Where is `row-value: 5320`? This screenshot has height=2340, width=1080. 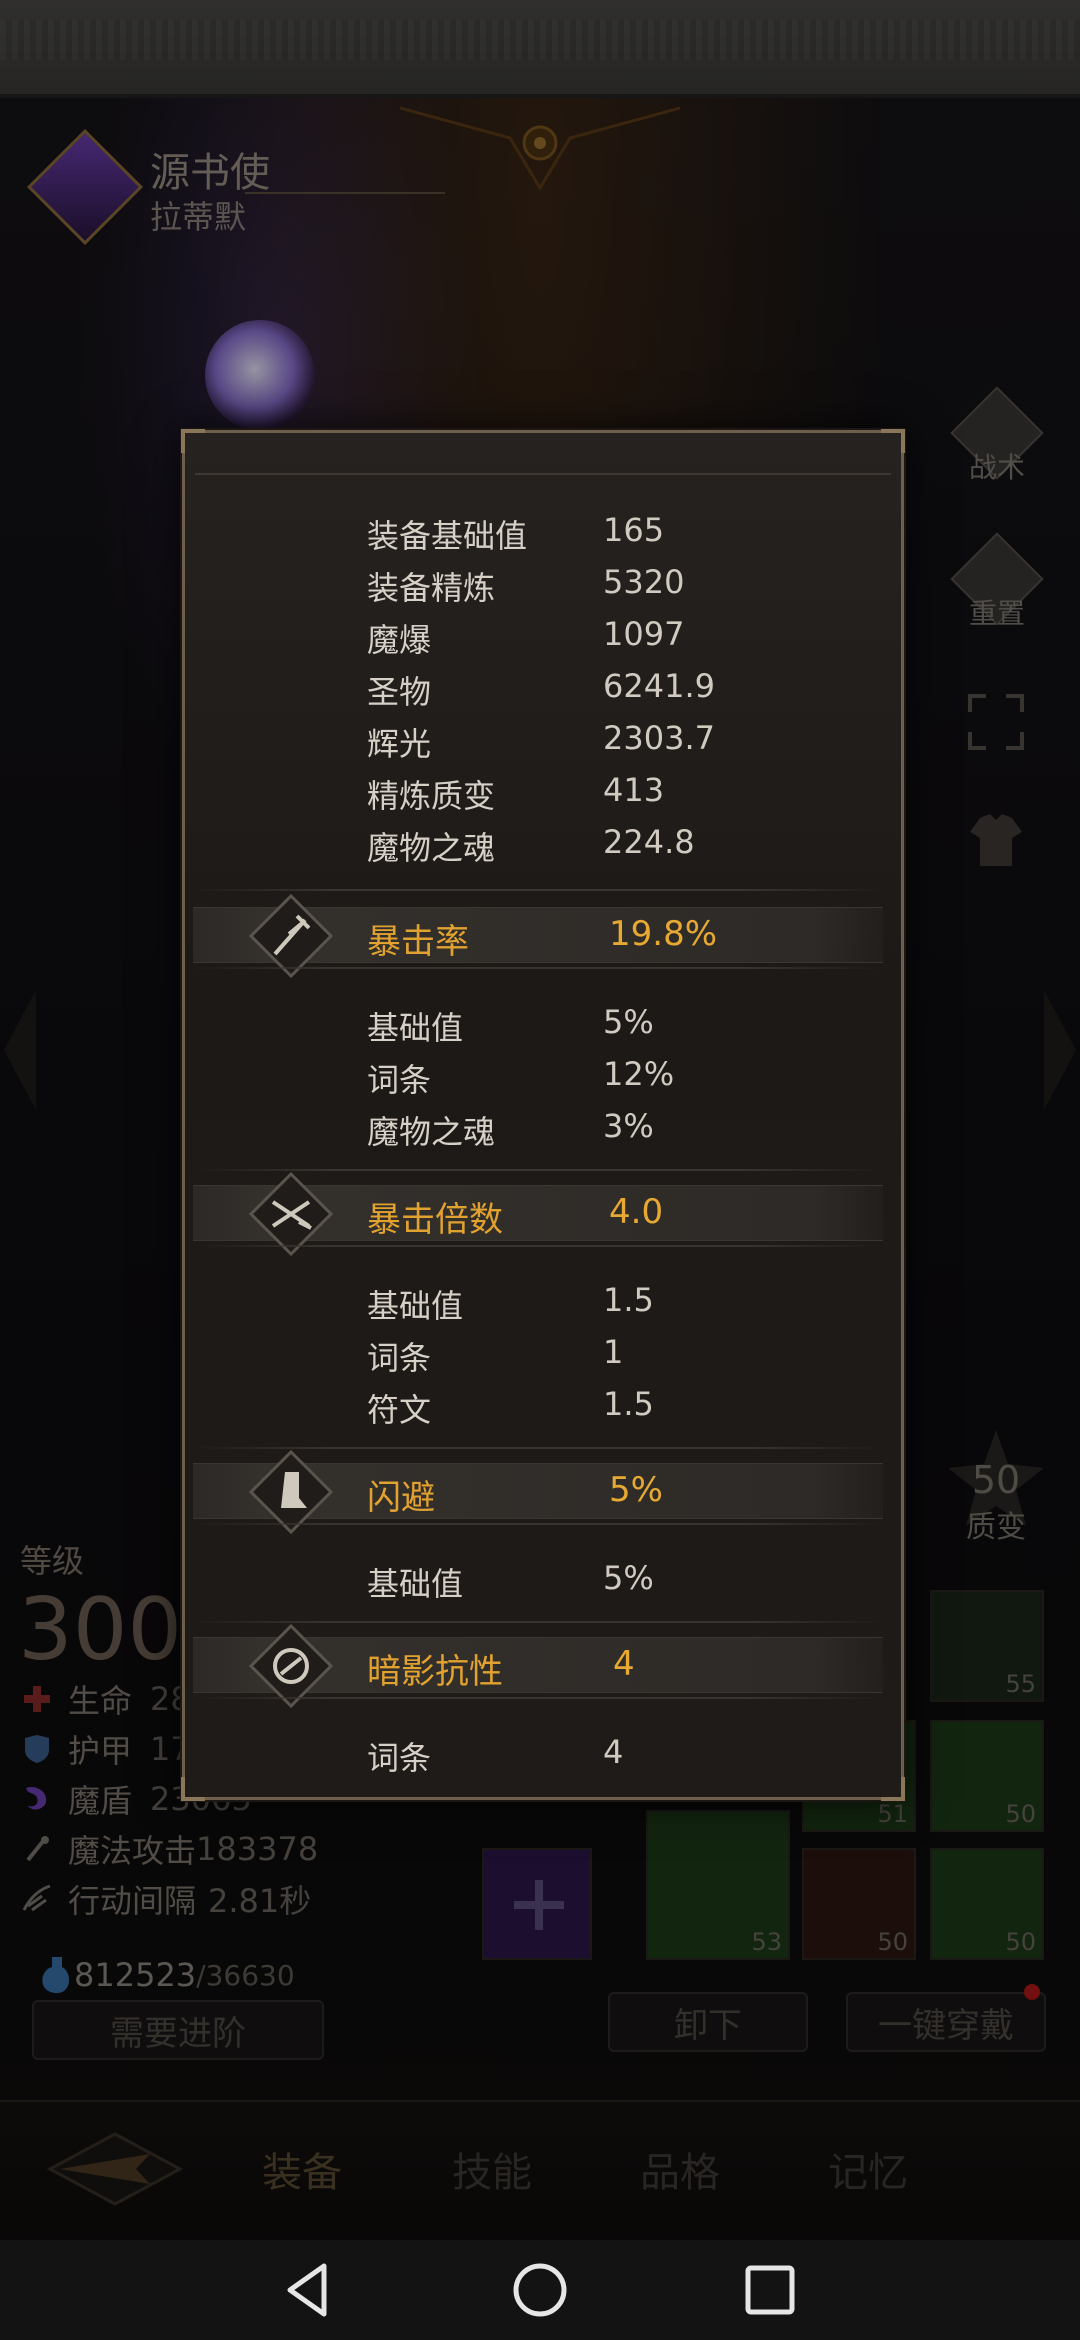
row-value: 5320 is located at coordinates (644, 582).